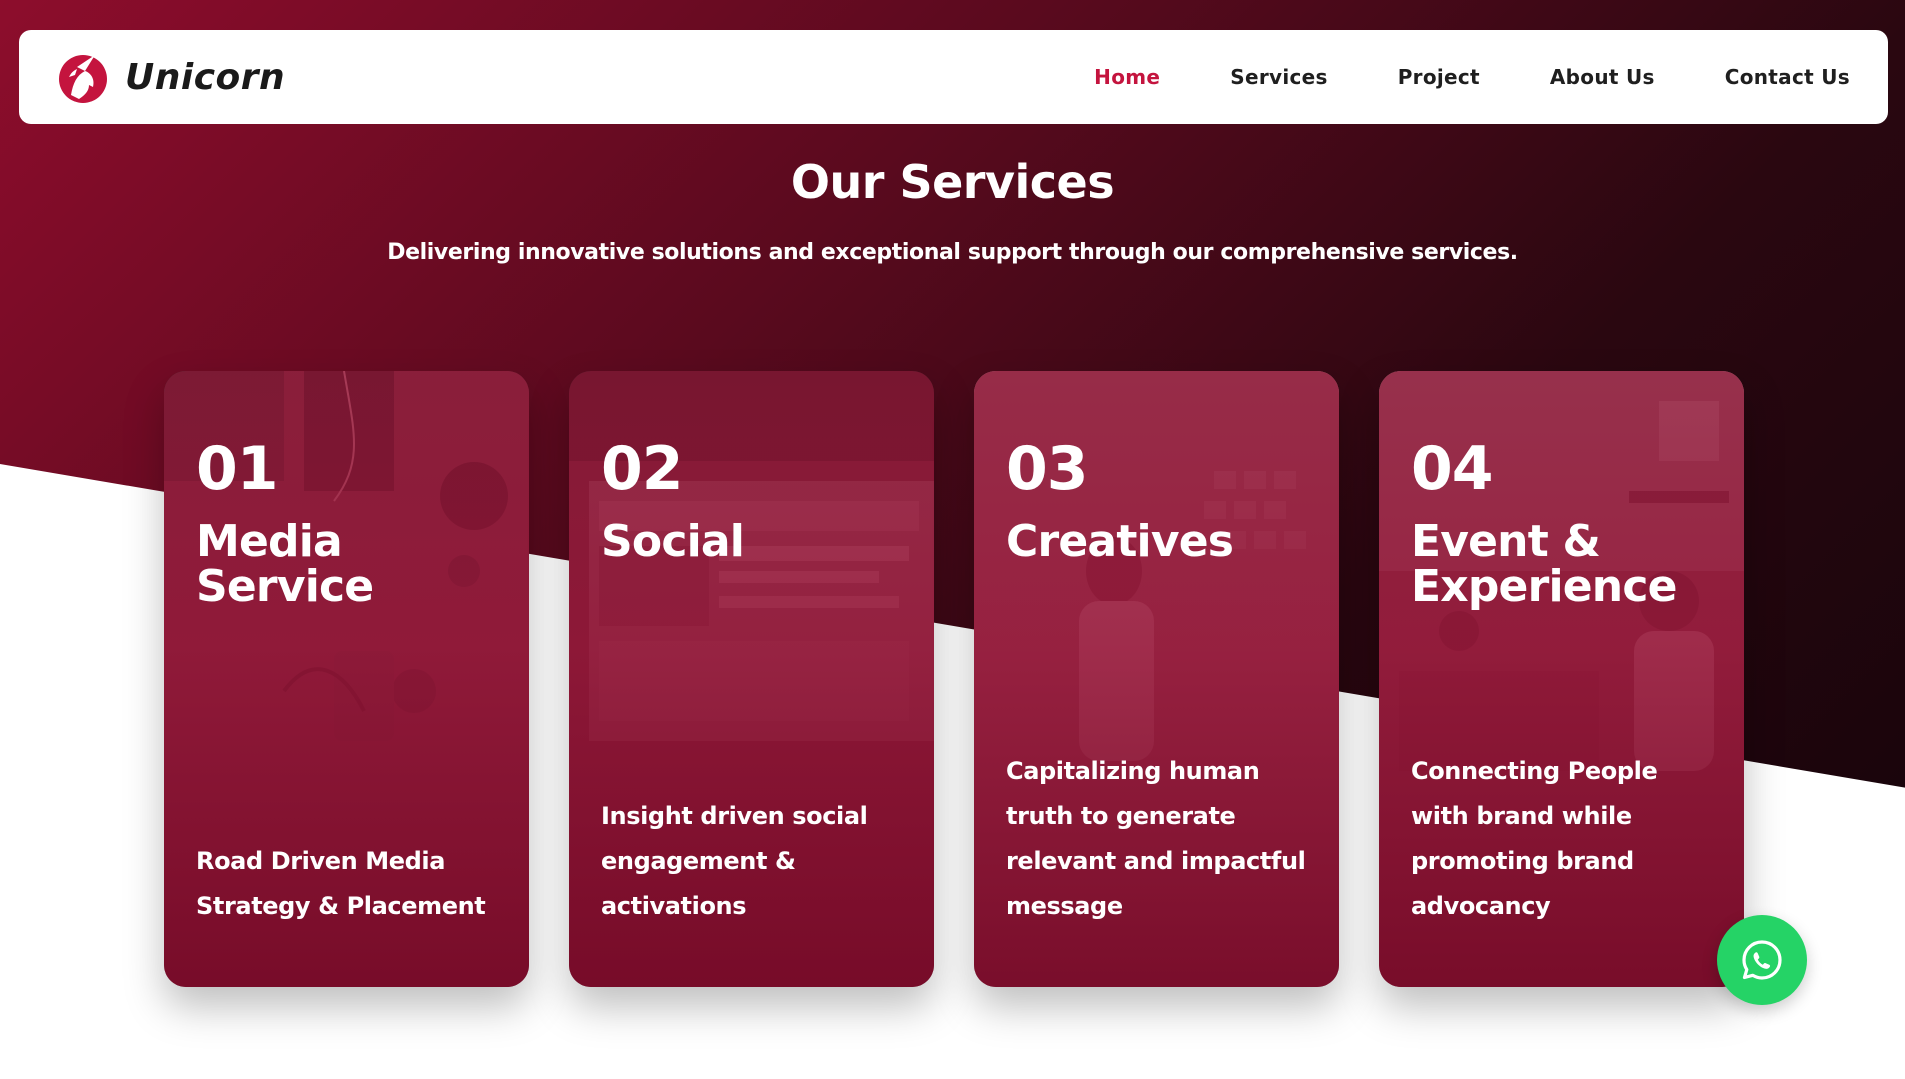 This screenshot has height=1079, width=1905. What do you see at coordinates (341, 883) in the screenshot?
I see `card-description: Road Driven Media Strategy & Placement` at bounding box center [341, 883].